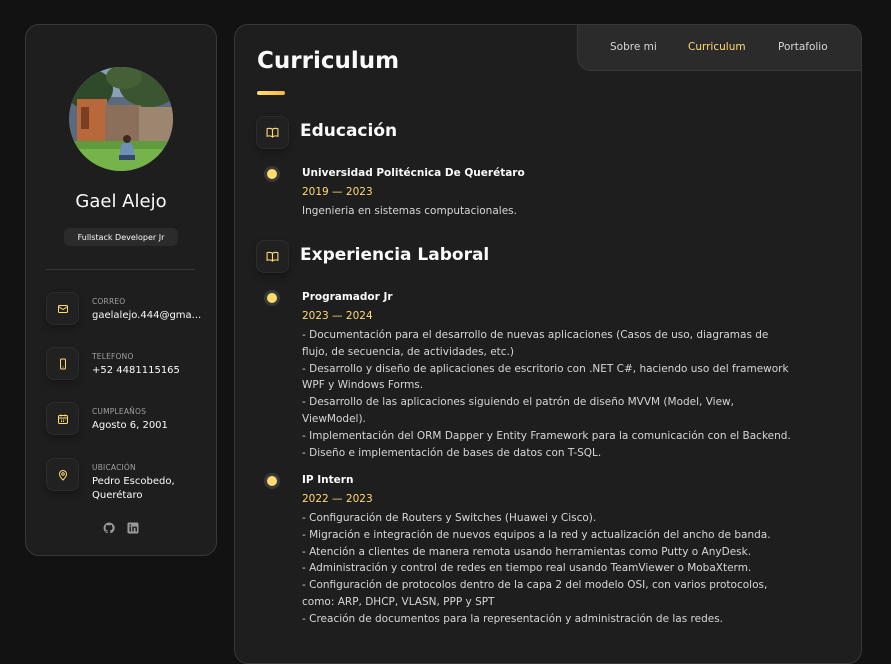 This screenshot has height=664, width=891. What do you see at coordinates (113, 356) in the screenshot?
I see `contact-label: TELEFONO` at bounding box center [113, 356].